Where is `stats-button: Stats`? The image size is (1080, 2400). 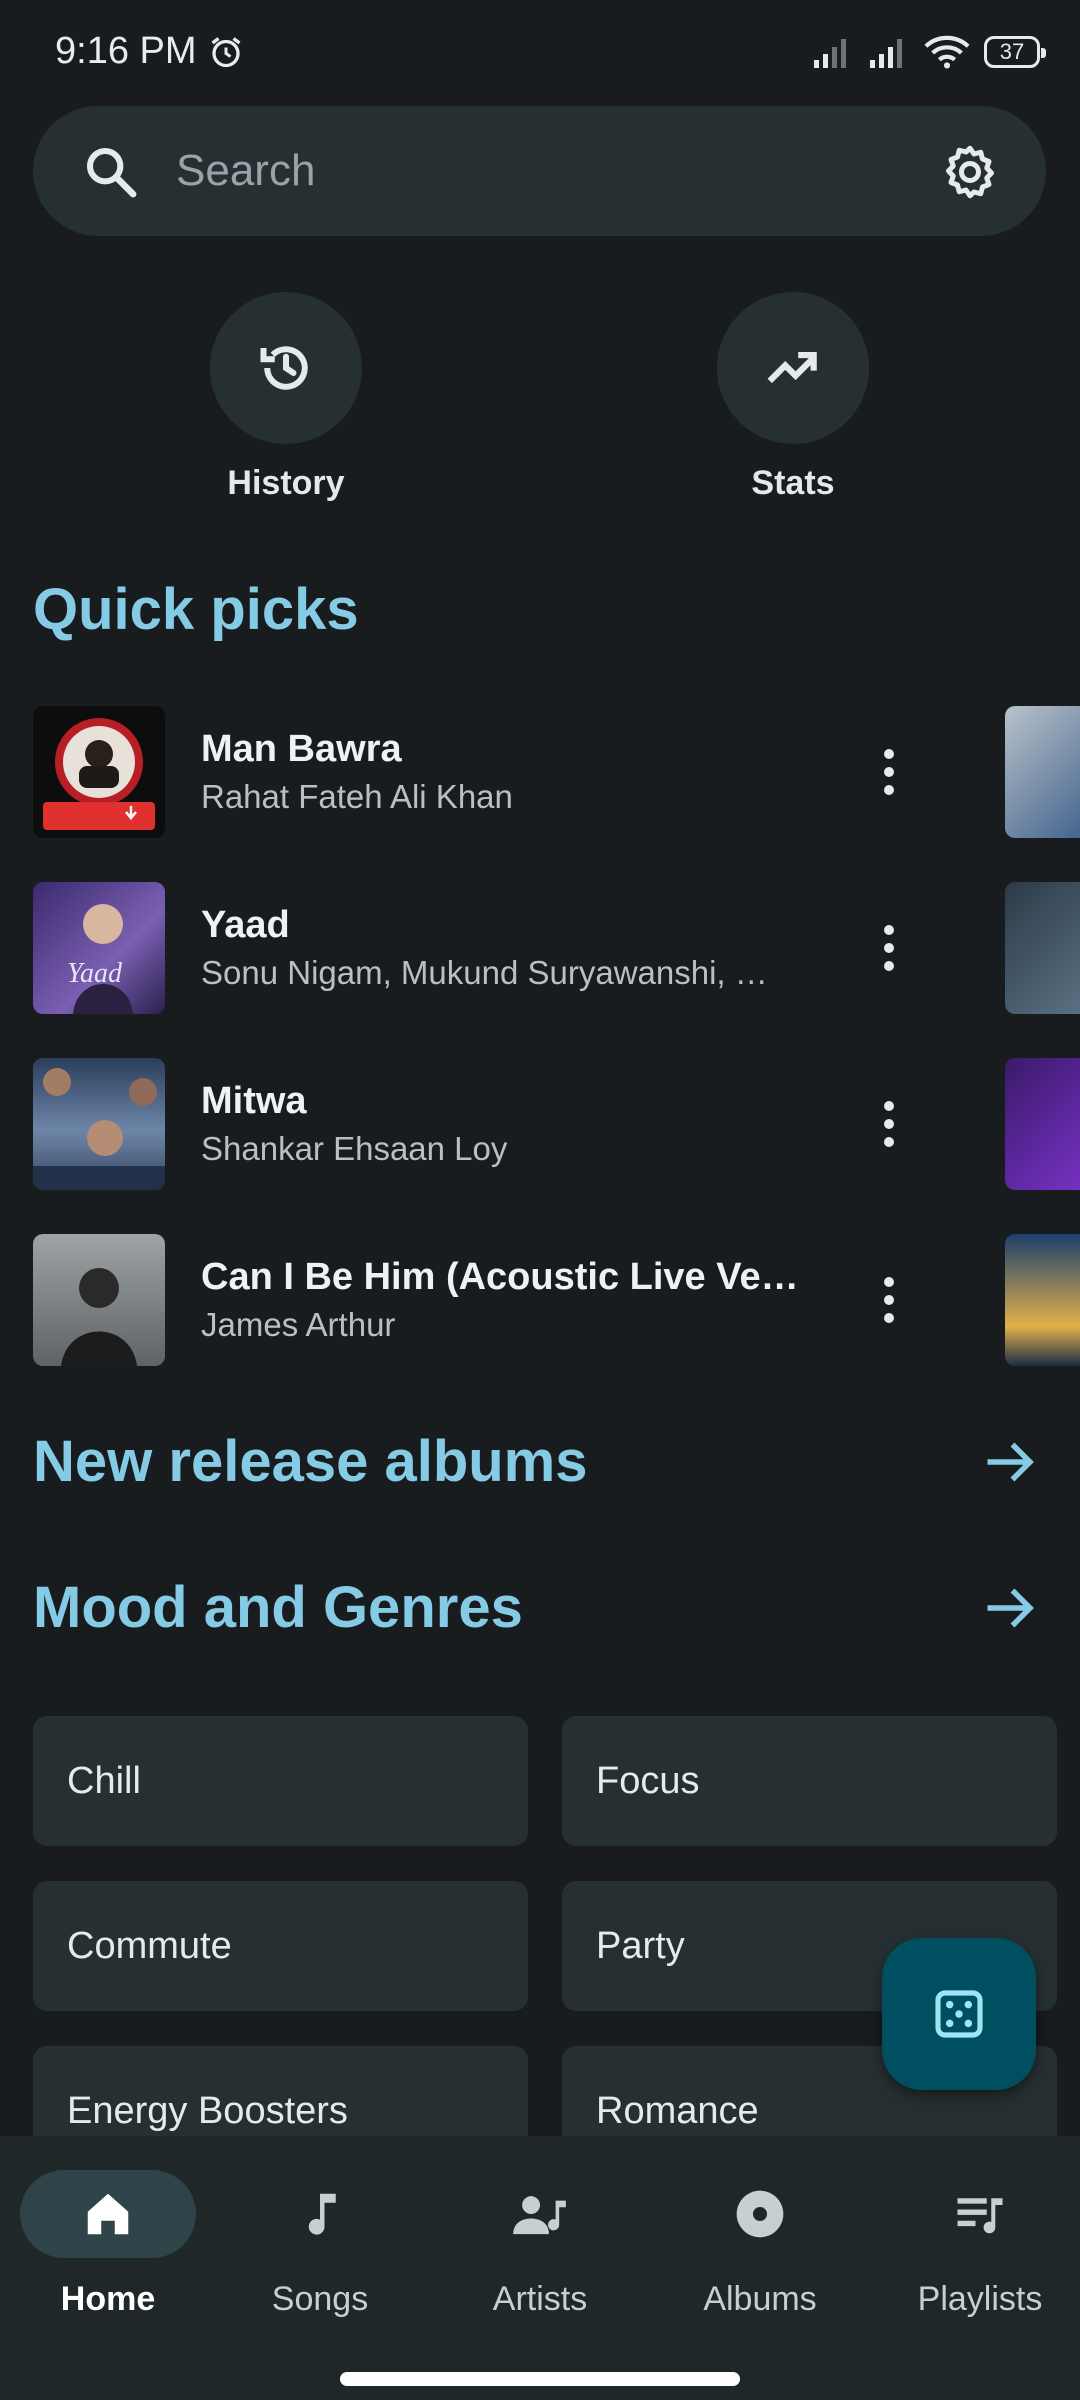 stats-button: Stats is located at coordinates (793, 397).